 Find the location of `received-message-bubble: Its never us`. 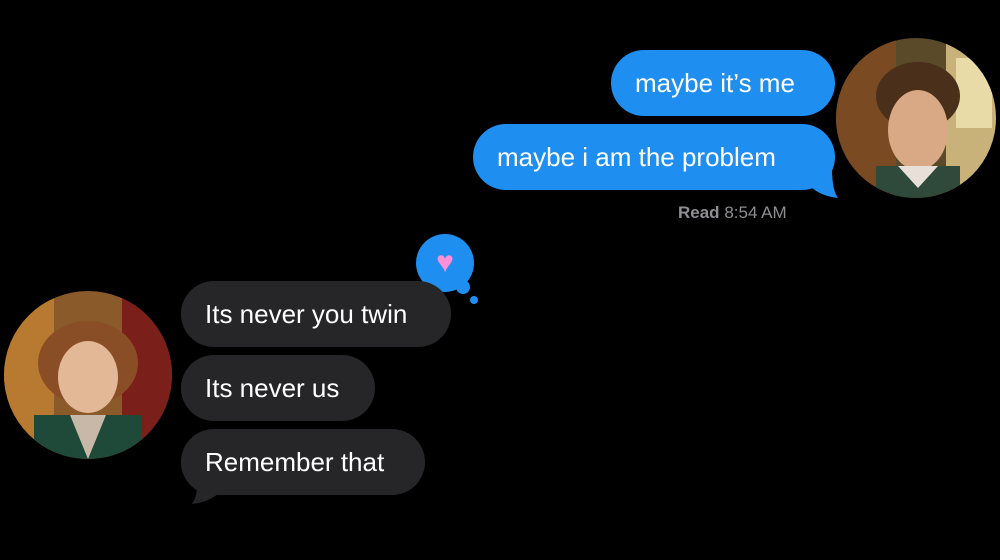

received-message-bubble: Its never us is located at coordinates (278, 388).